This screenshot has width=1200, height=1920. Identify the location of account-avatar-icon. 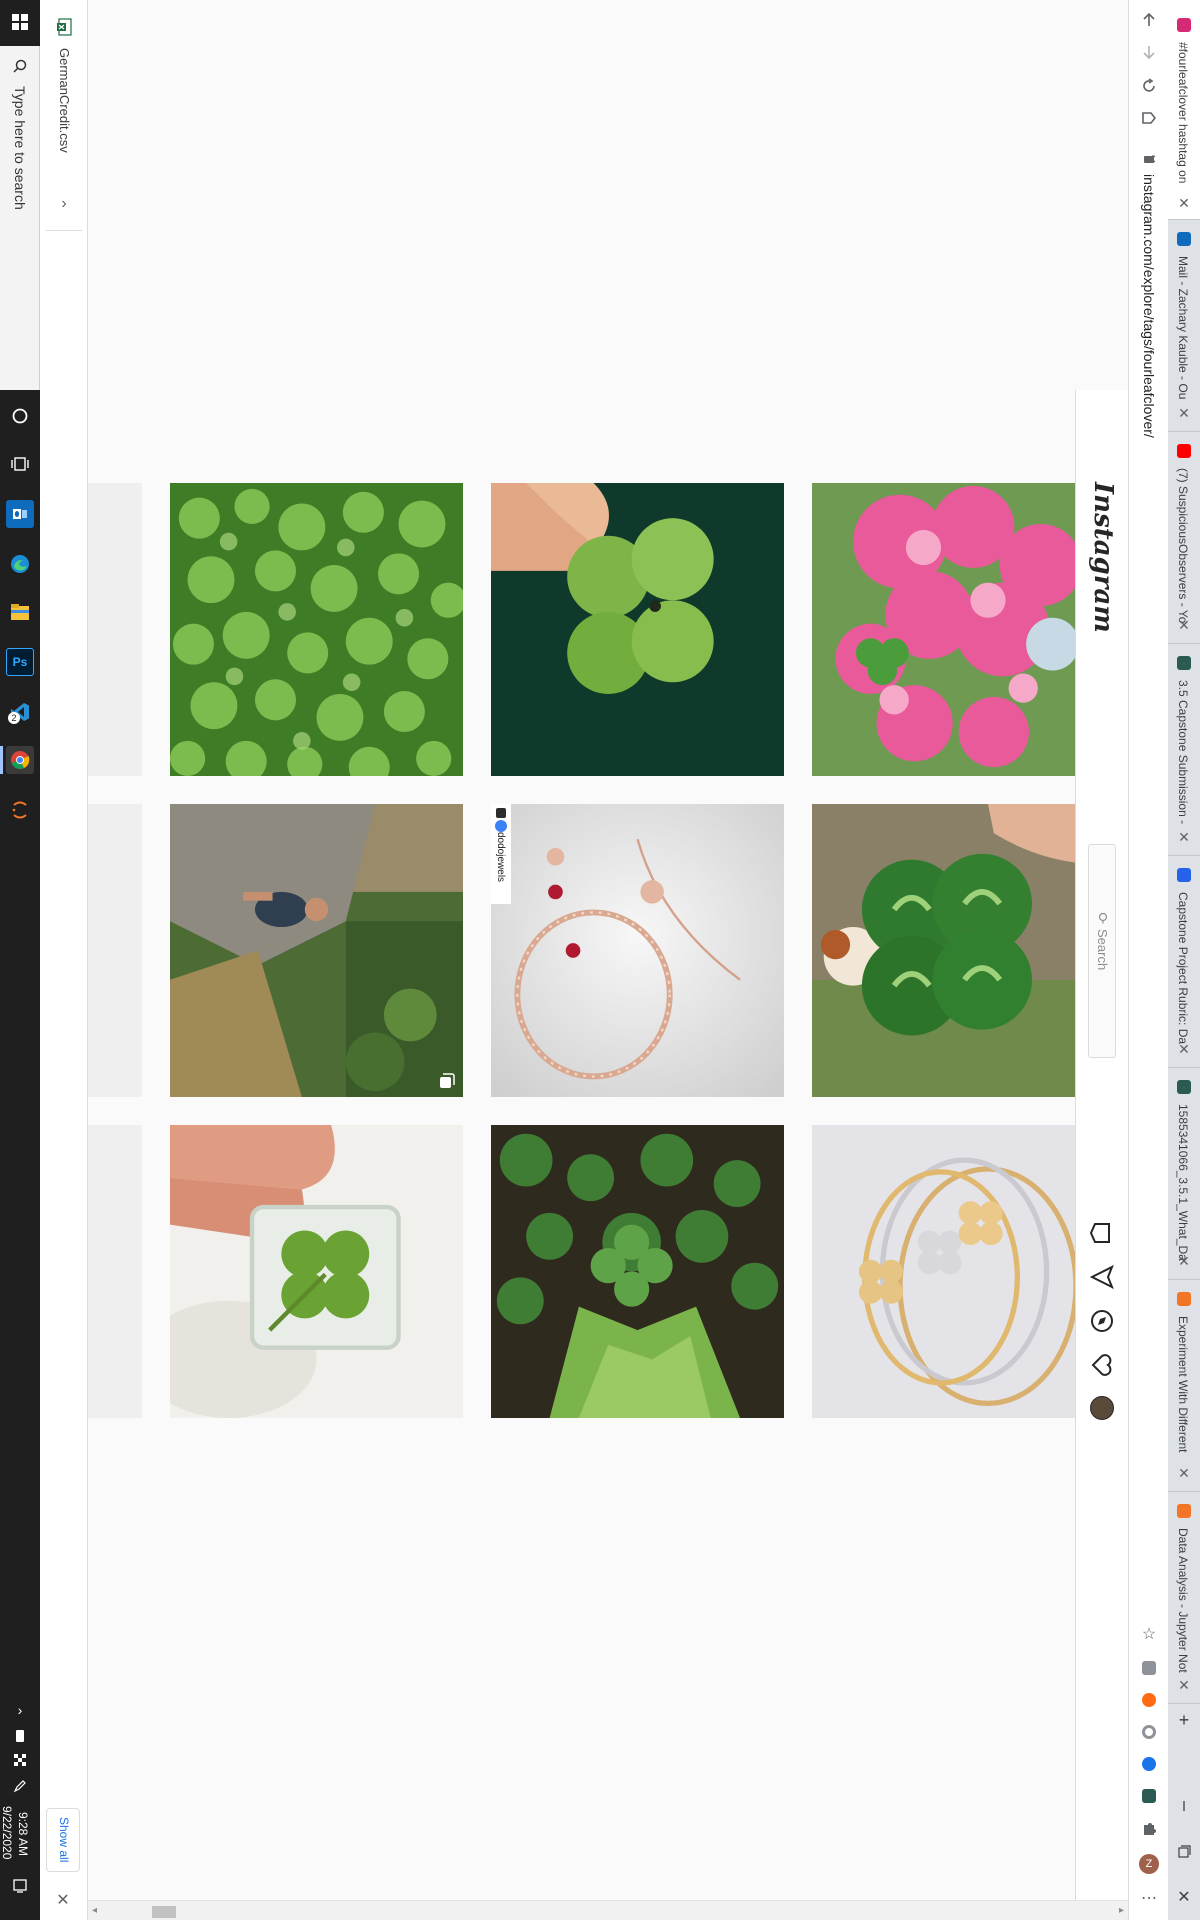
(501, 826).